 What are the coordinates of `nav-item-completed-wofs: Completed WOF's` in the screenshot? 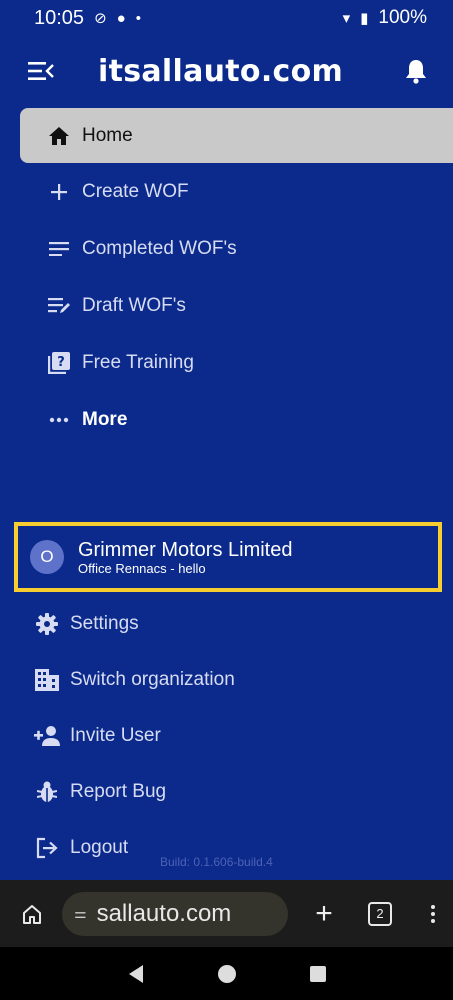 It's located at (226, 248).